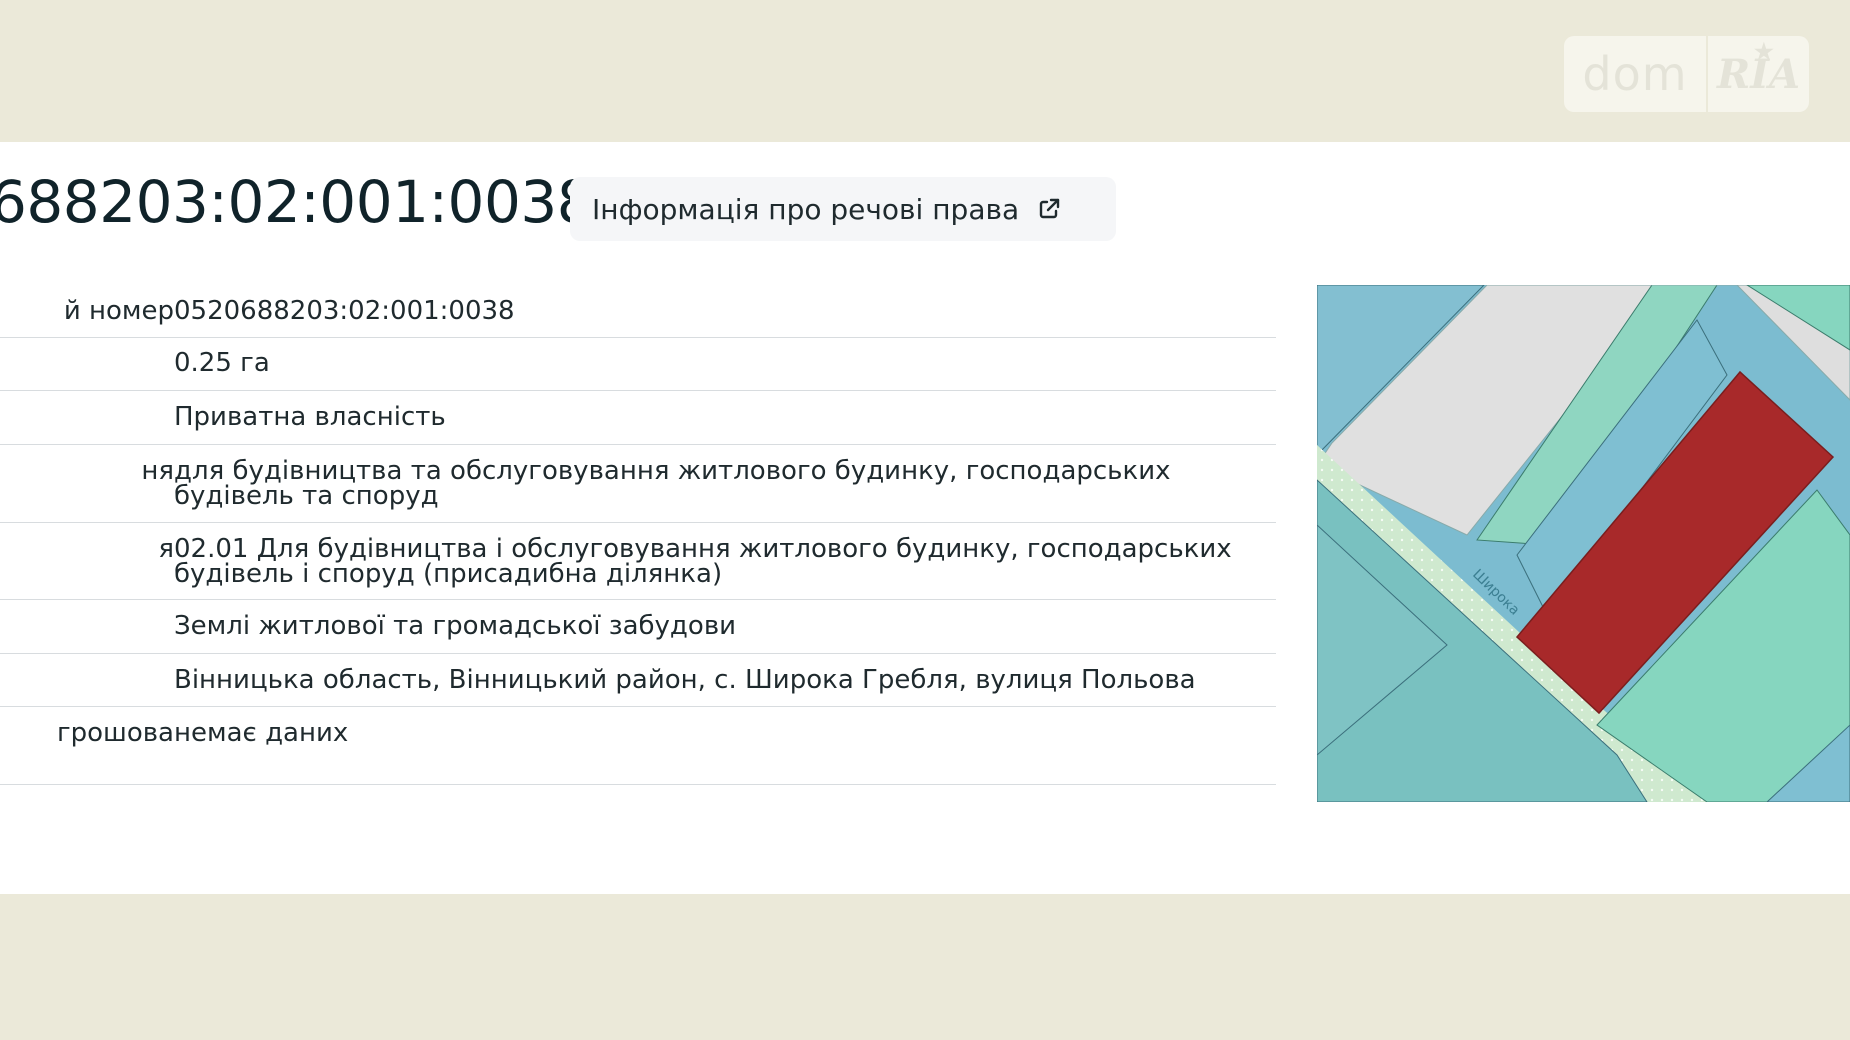 The image size is (1850, 1040). I want to click on map-canvas: Широка, so click(1583, 543).